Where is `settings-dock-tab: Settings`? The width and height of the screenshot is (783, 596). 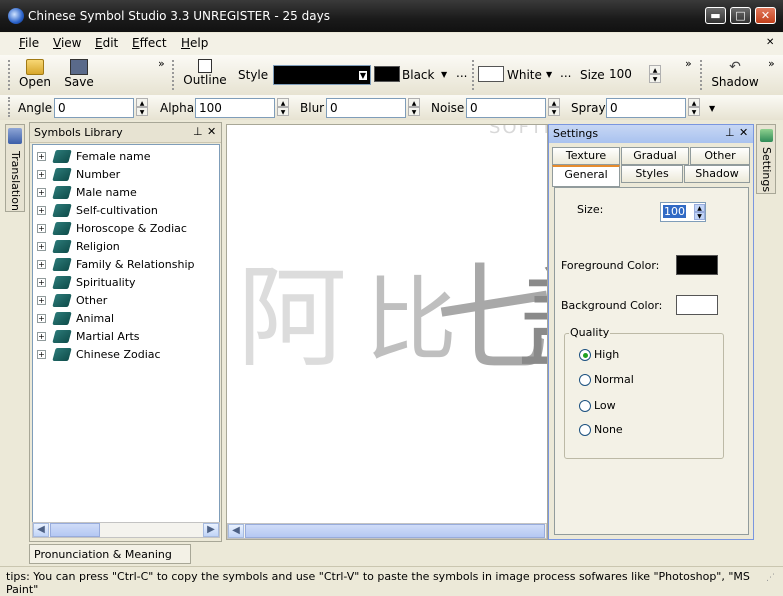 settings-dock-tab: Settings is located at coordinates (766, 159).